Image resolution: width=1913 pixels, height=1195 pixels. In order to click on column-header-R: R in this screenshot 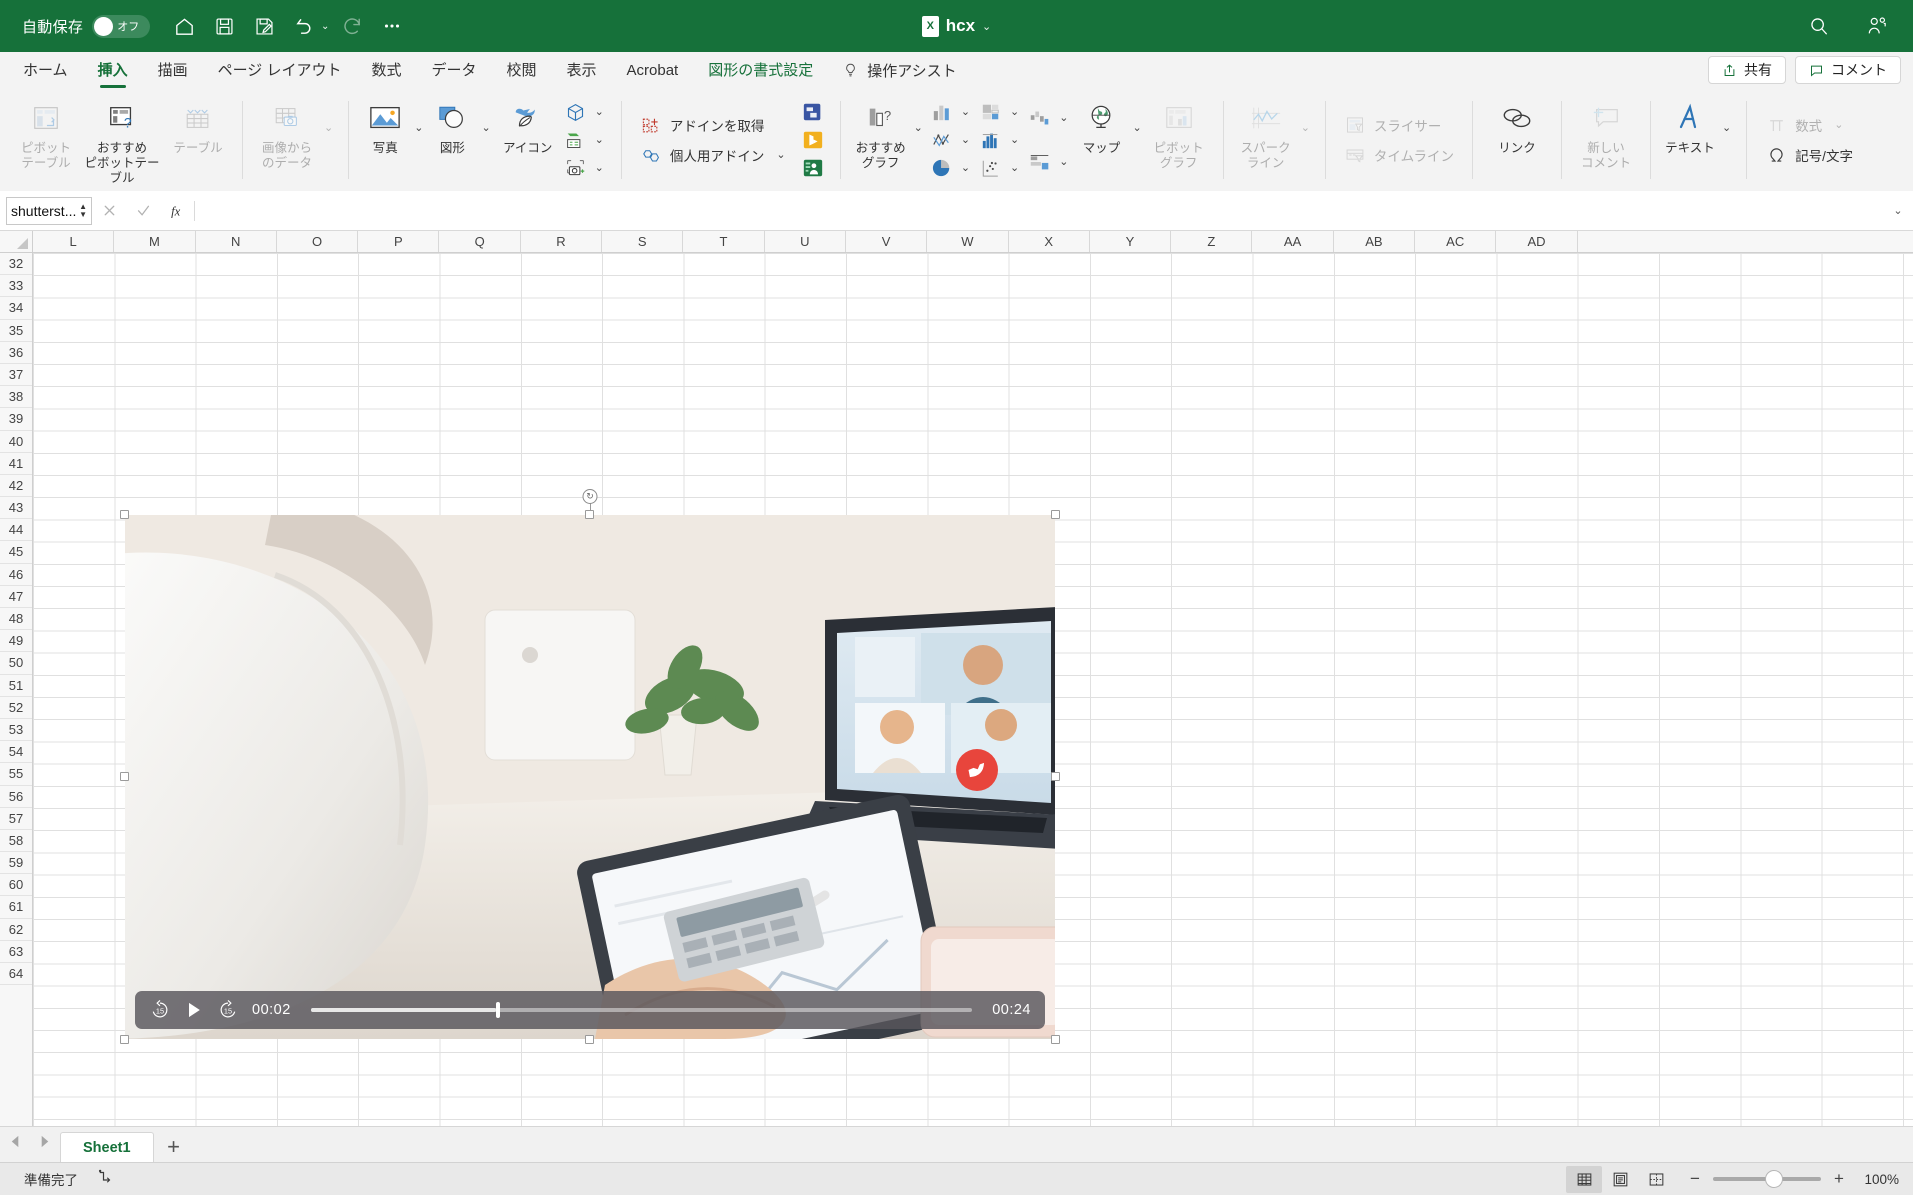, I will do `click(561, 241)`.